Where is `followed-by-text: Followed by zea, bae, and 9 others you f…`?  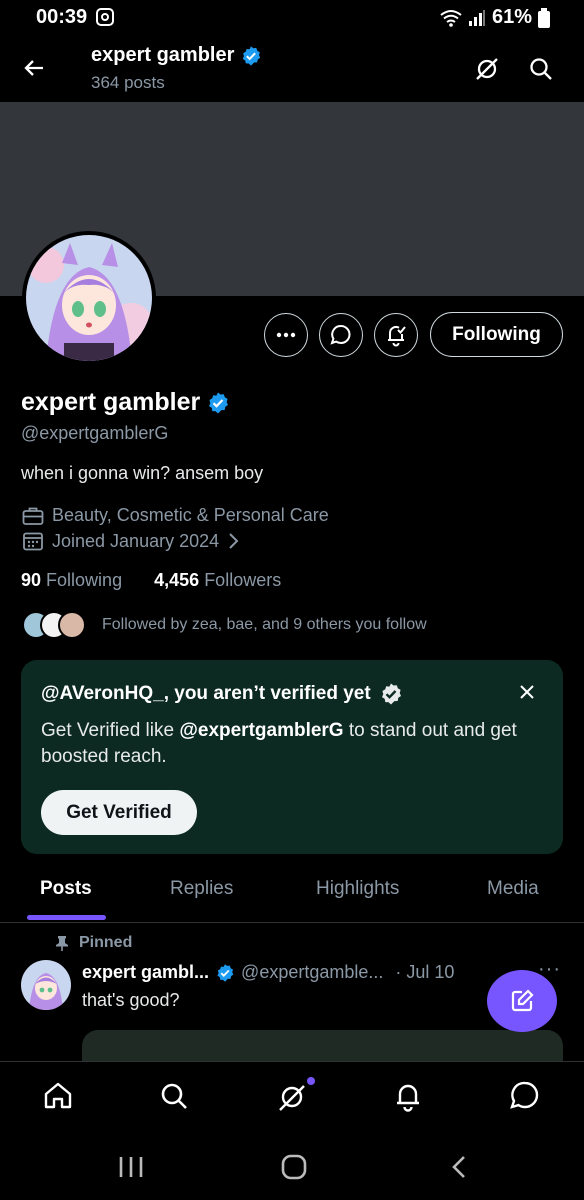
followed-by-text: Followed by zea, bae, and 9 others you f… is located at coordinates (264, 624).